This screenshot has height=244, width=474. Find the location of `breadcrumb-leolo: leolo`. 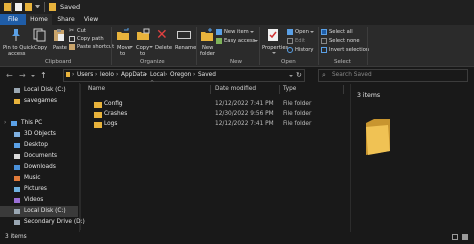

breadcrumb-leolo: leolo is located at coordinates (107, 75).